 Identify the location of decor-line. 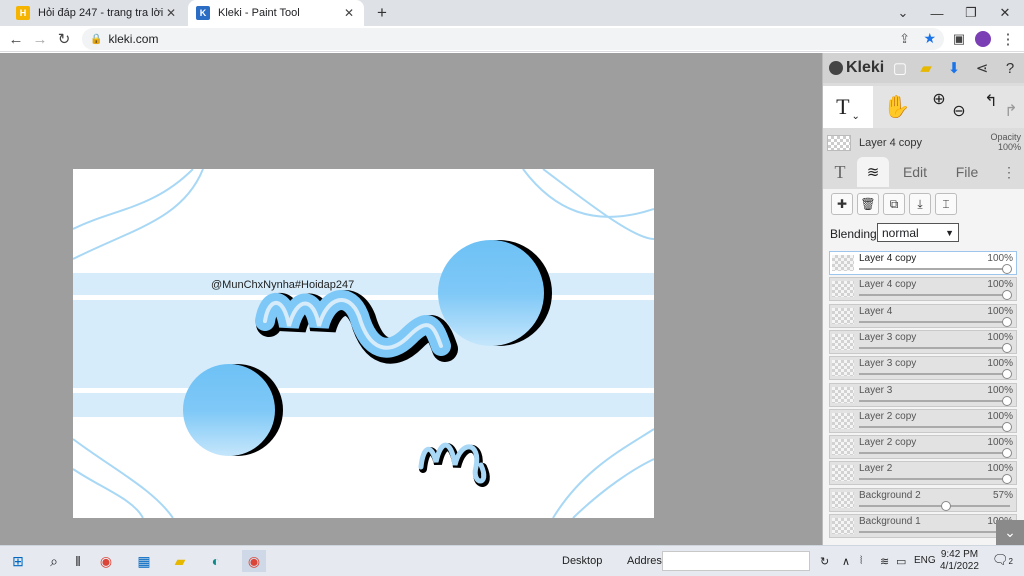
(588, 193).